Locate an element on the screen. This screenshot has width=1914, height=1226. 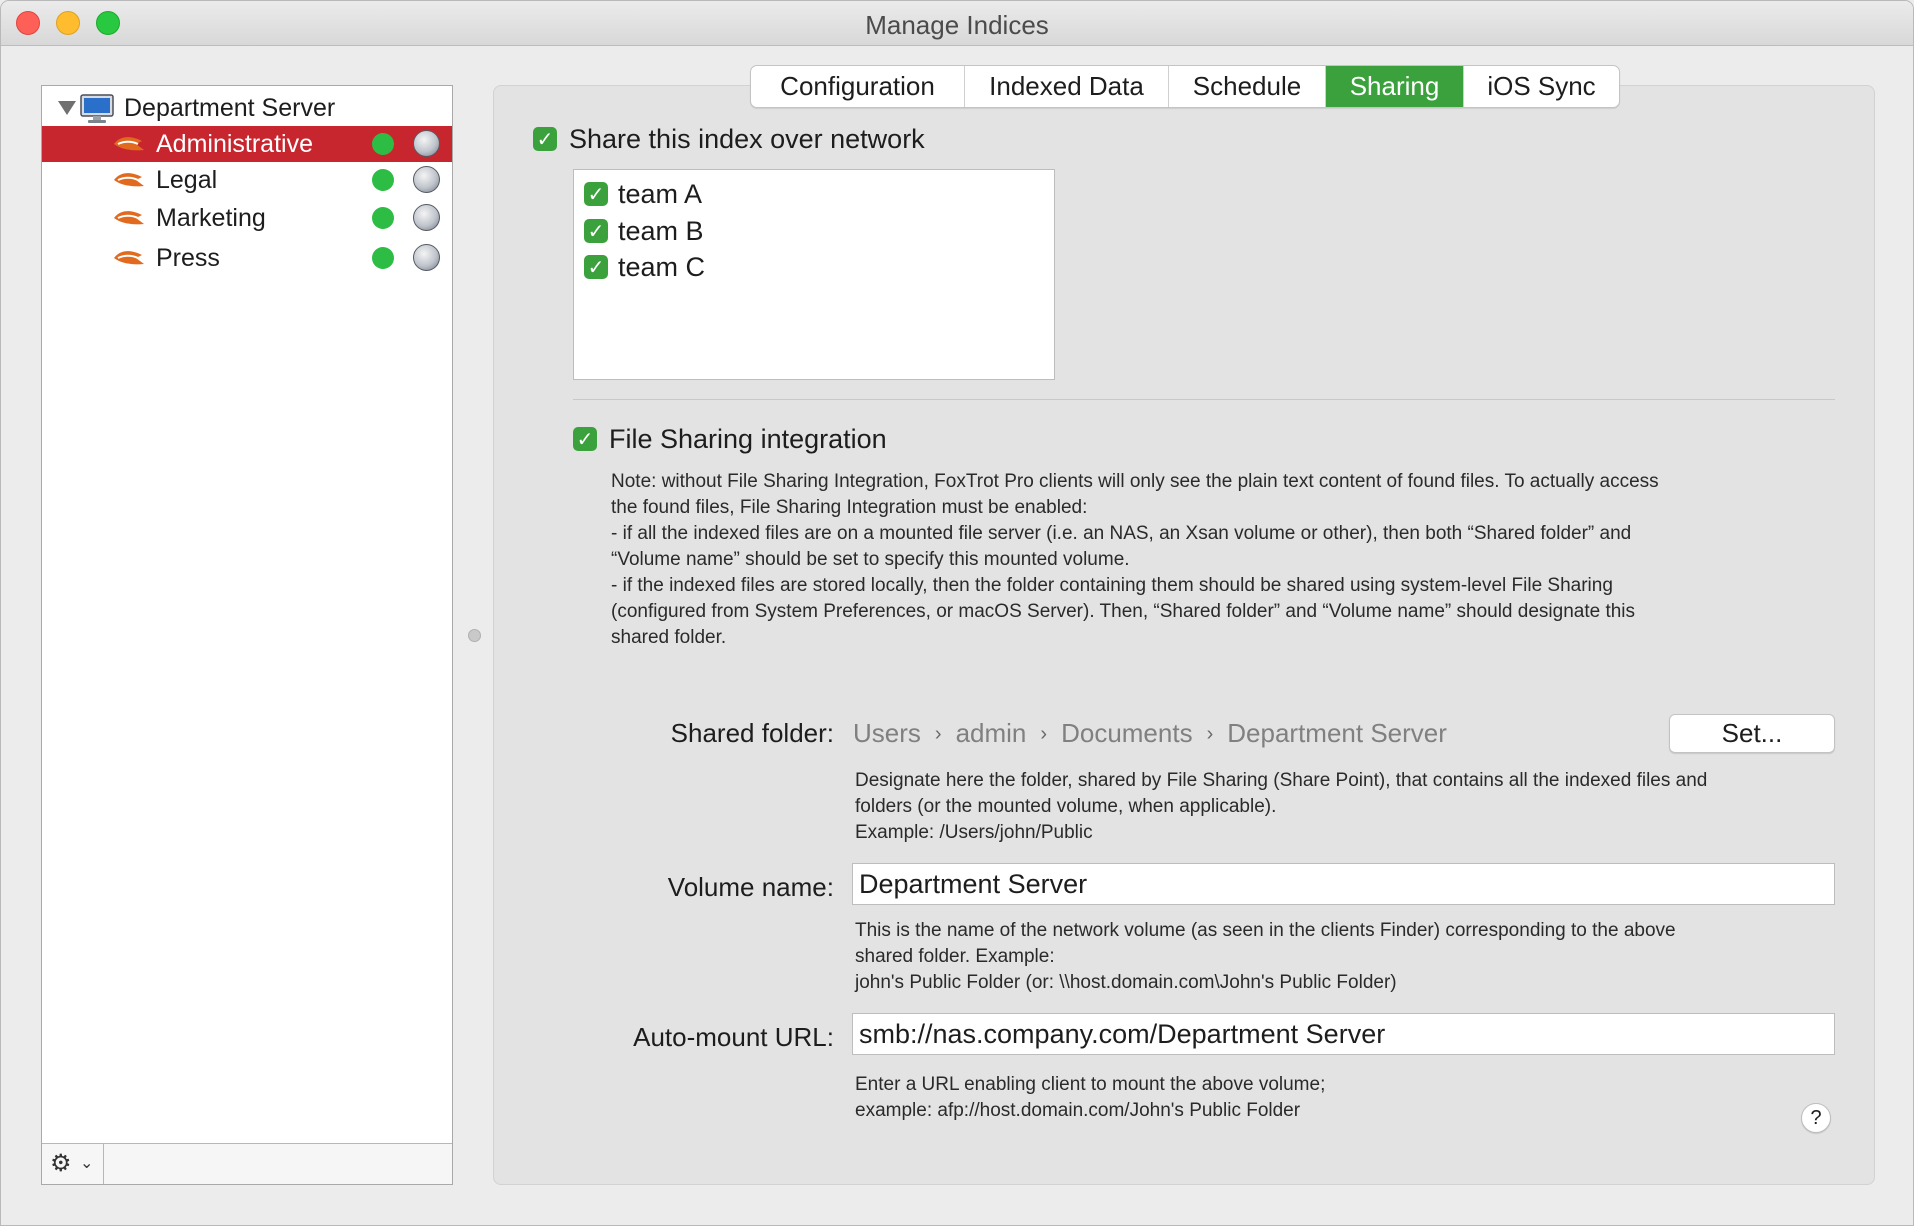
auto-mount-url-field: smb://nas.company.com/Department Server is located at coordinates (1343, 1034).